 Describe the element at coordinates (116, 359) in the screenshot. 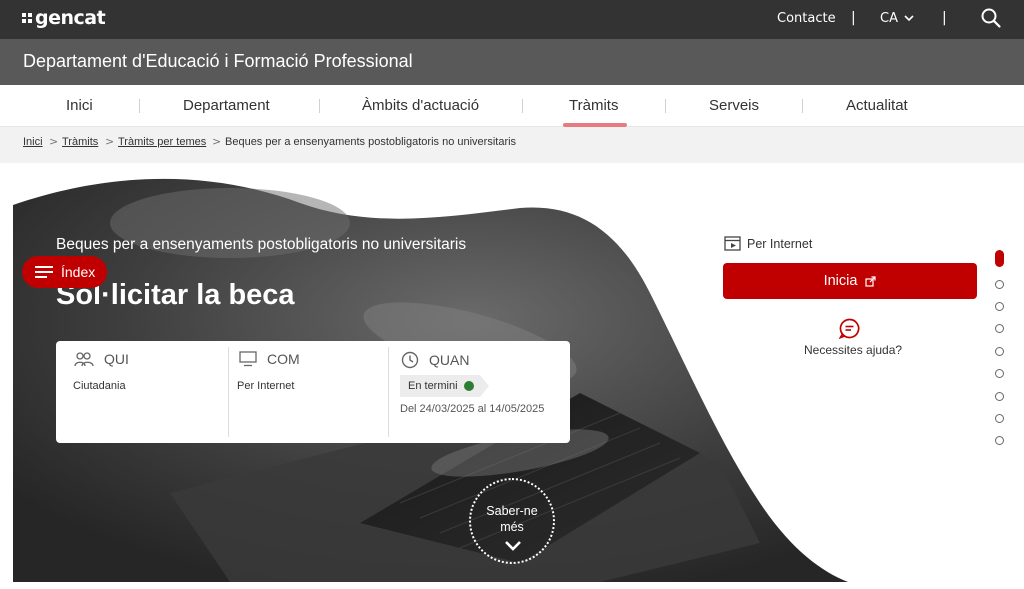

I see `qui-label: QUI` at that location.